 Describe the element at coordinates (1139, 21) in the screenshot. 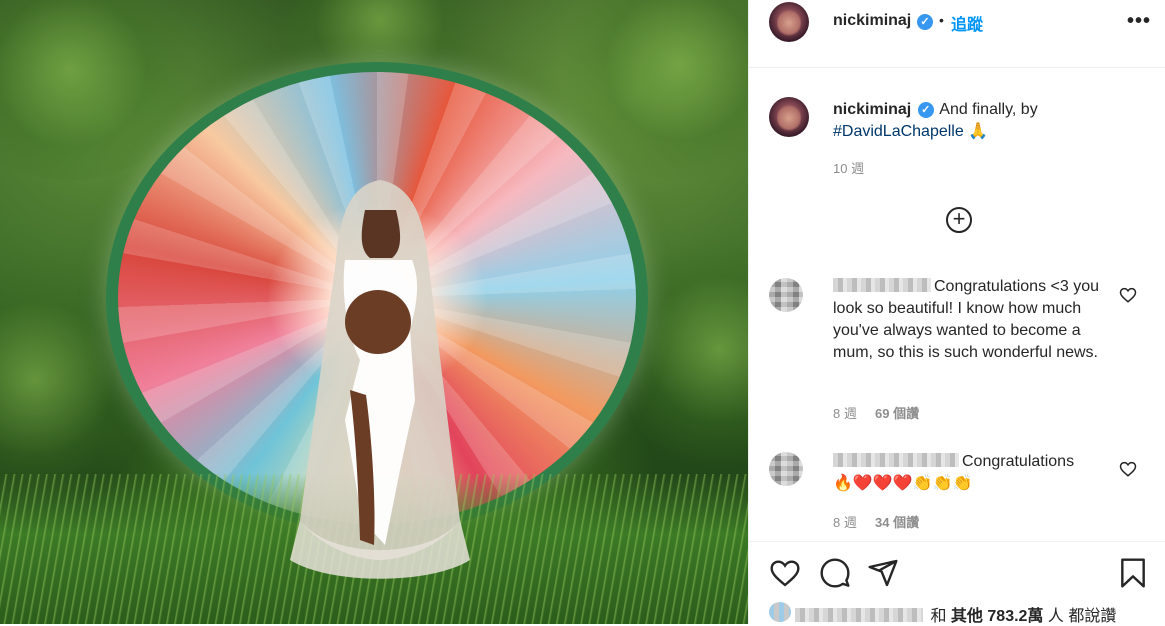

I see `more-options-icon: •••` at that location.